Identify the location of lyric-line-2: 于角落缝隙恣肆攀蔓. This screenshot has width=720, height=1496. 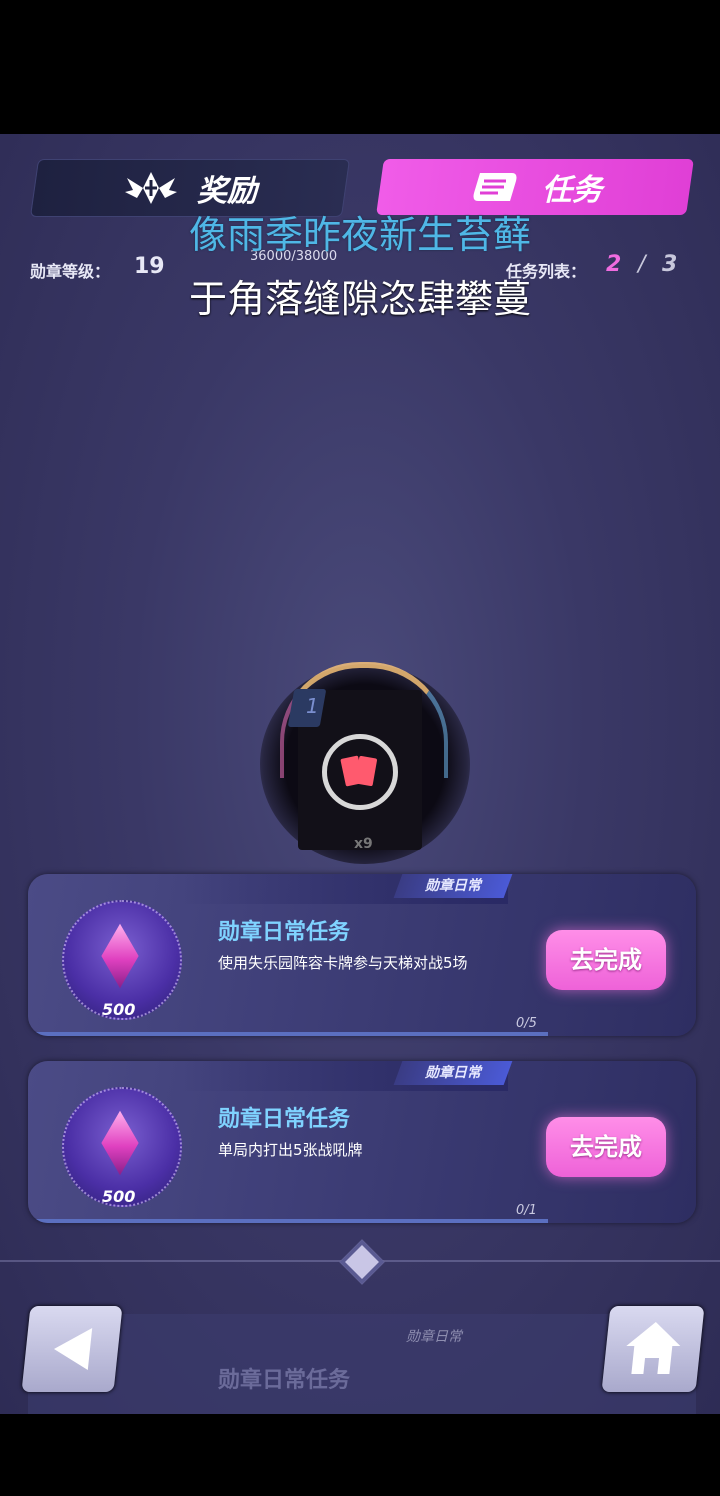
(359, 299).